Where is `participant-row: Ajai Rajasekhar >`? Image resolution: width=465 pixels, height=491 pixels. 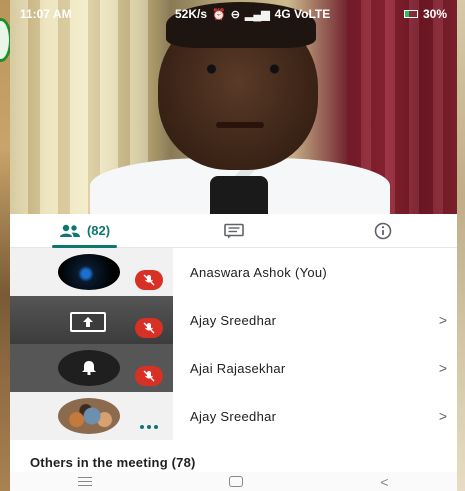 participant-row: Ajai Rajasekhar > is located at coordinates (233, 368).